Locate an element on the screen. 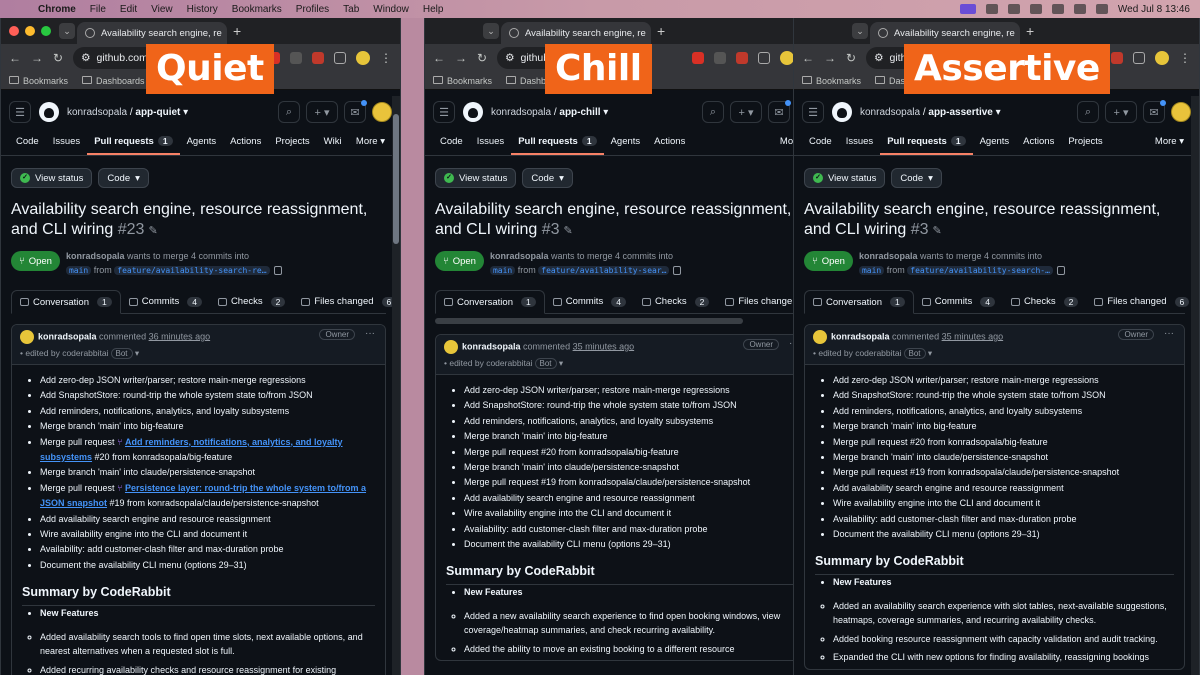 The image size is (1200, 675). wifi-icon is located at coordinates (1079, 9).